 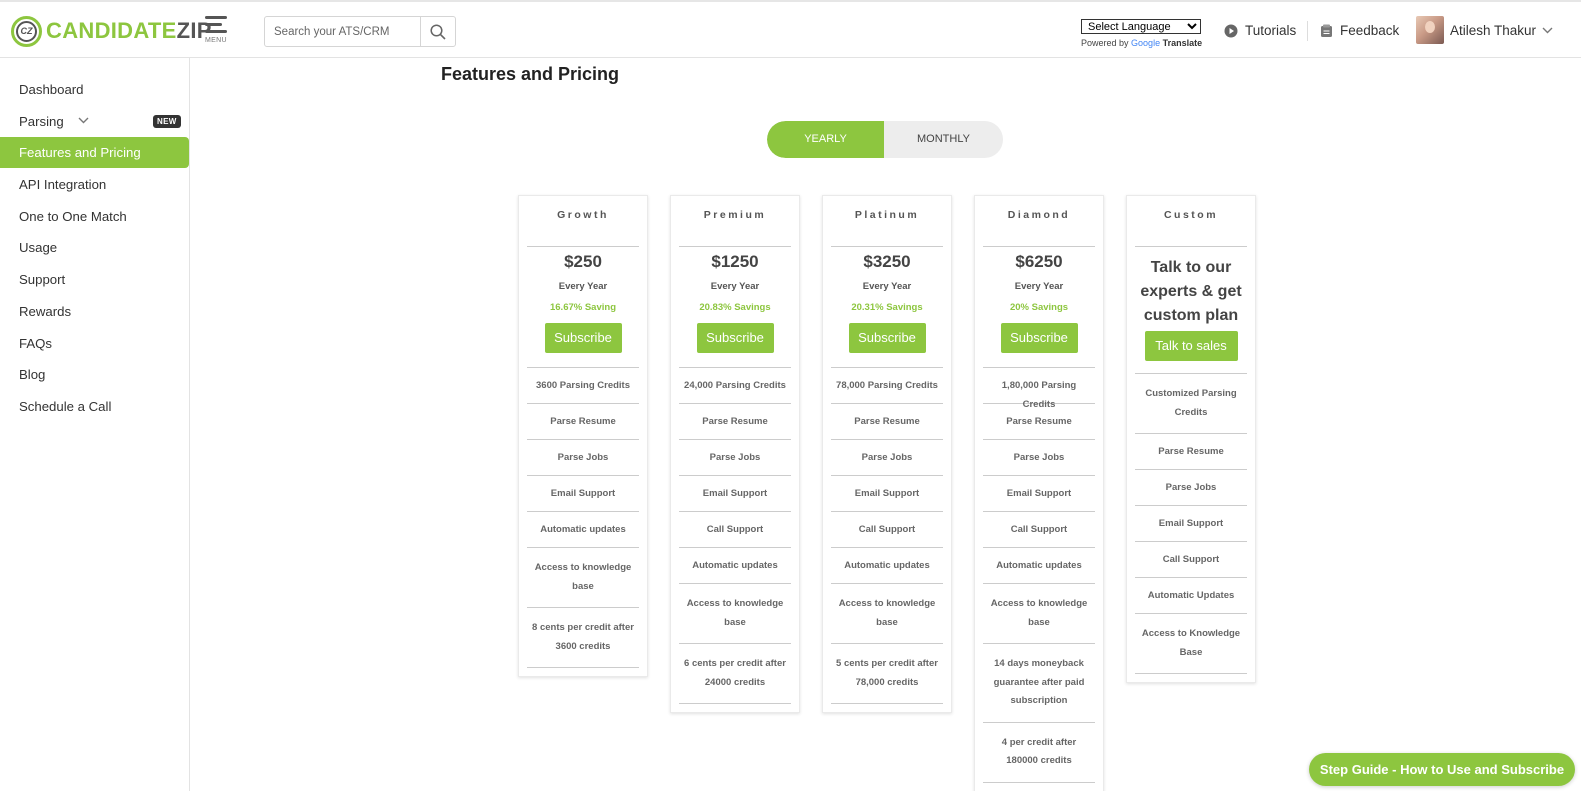 I want to click on sidebar-item-one-to-one-match: One to One Match, so click(x=94, y=216).